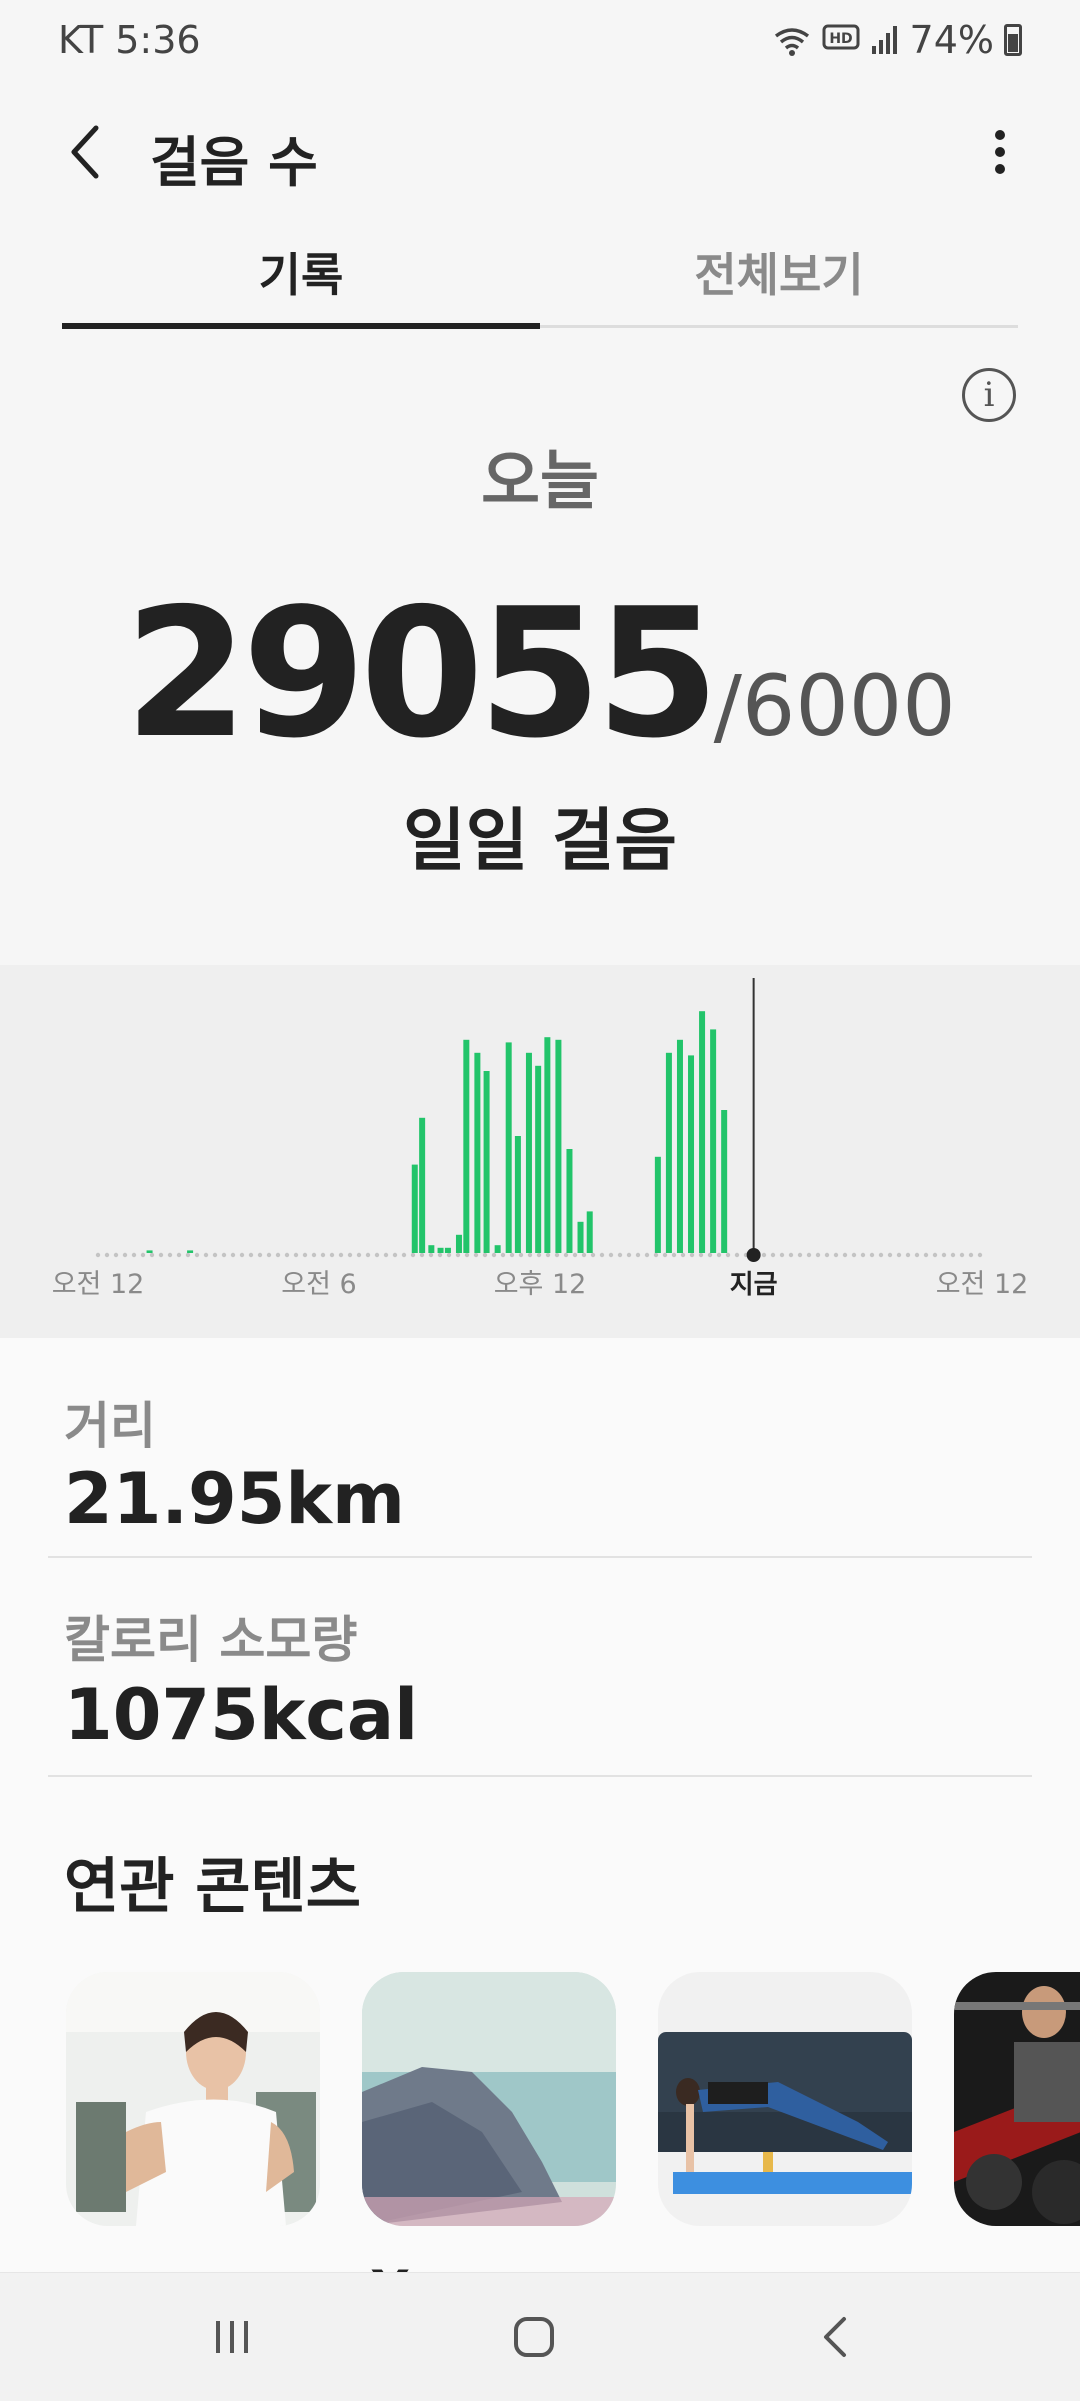  I want to click on daily-steps-caption: 일일 걸음, so click(540, 841).